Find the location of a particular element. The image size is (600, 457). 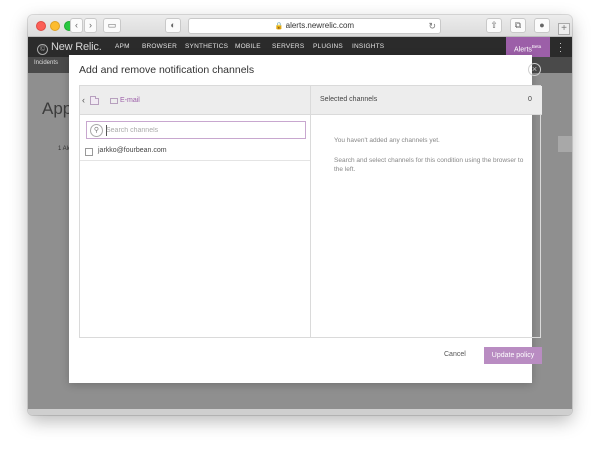

tabs-overview-button: ⧉ is located at coordinates (518, 25).